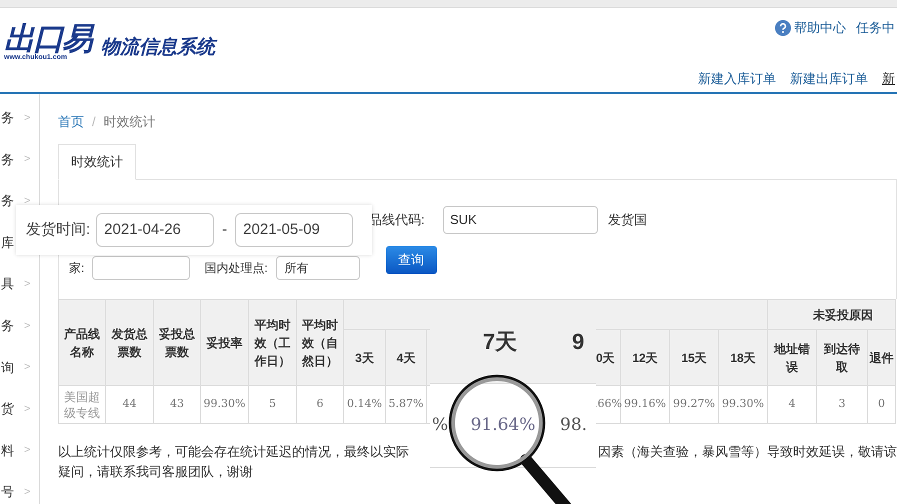 The width and height of the screenshot is (897, 504). I want to click on task-link: 任务中, so click(875, 28).